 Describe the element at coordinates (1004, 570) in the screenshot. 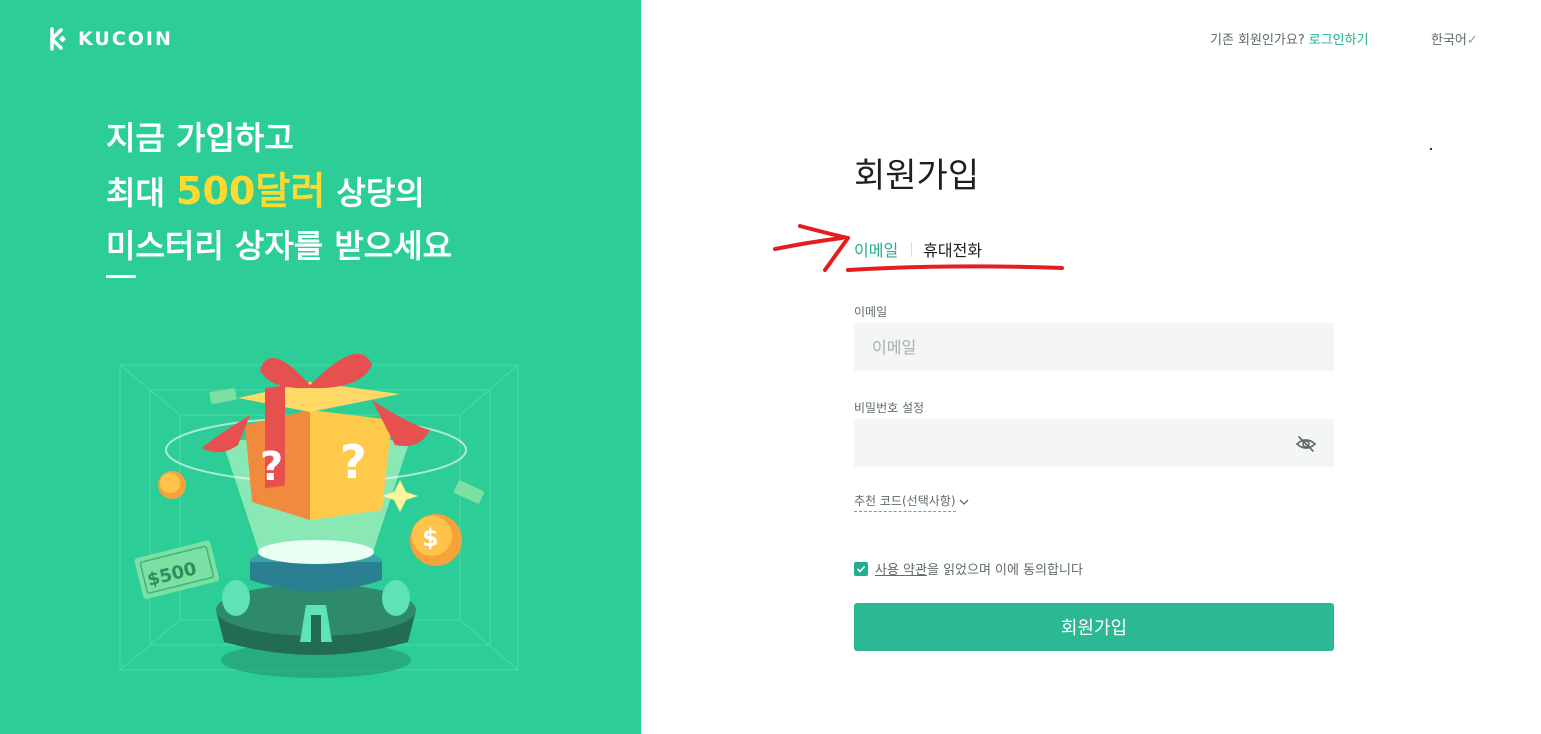

I see `terms-text: 을 읽었으며 이에 동의합니다` at that location.